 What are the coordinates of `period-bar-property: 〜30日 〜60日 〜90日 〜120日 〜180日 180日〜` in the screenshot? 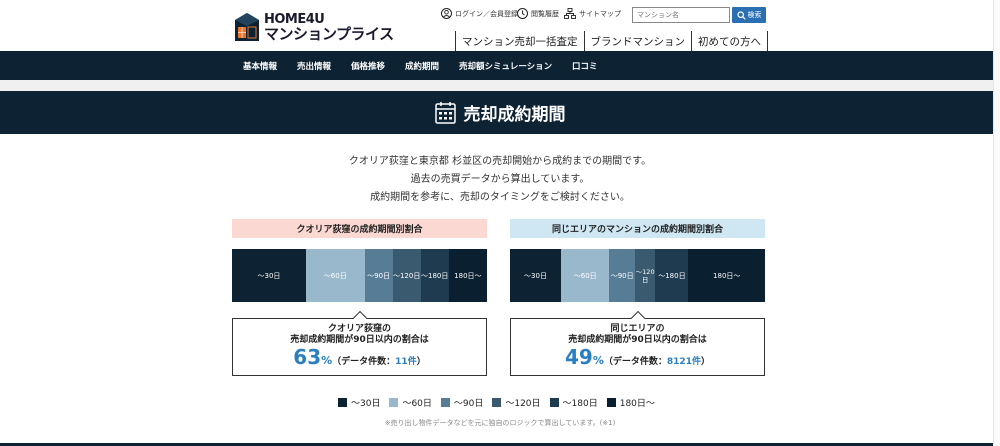 It's located at (359, 275).